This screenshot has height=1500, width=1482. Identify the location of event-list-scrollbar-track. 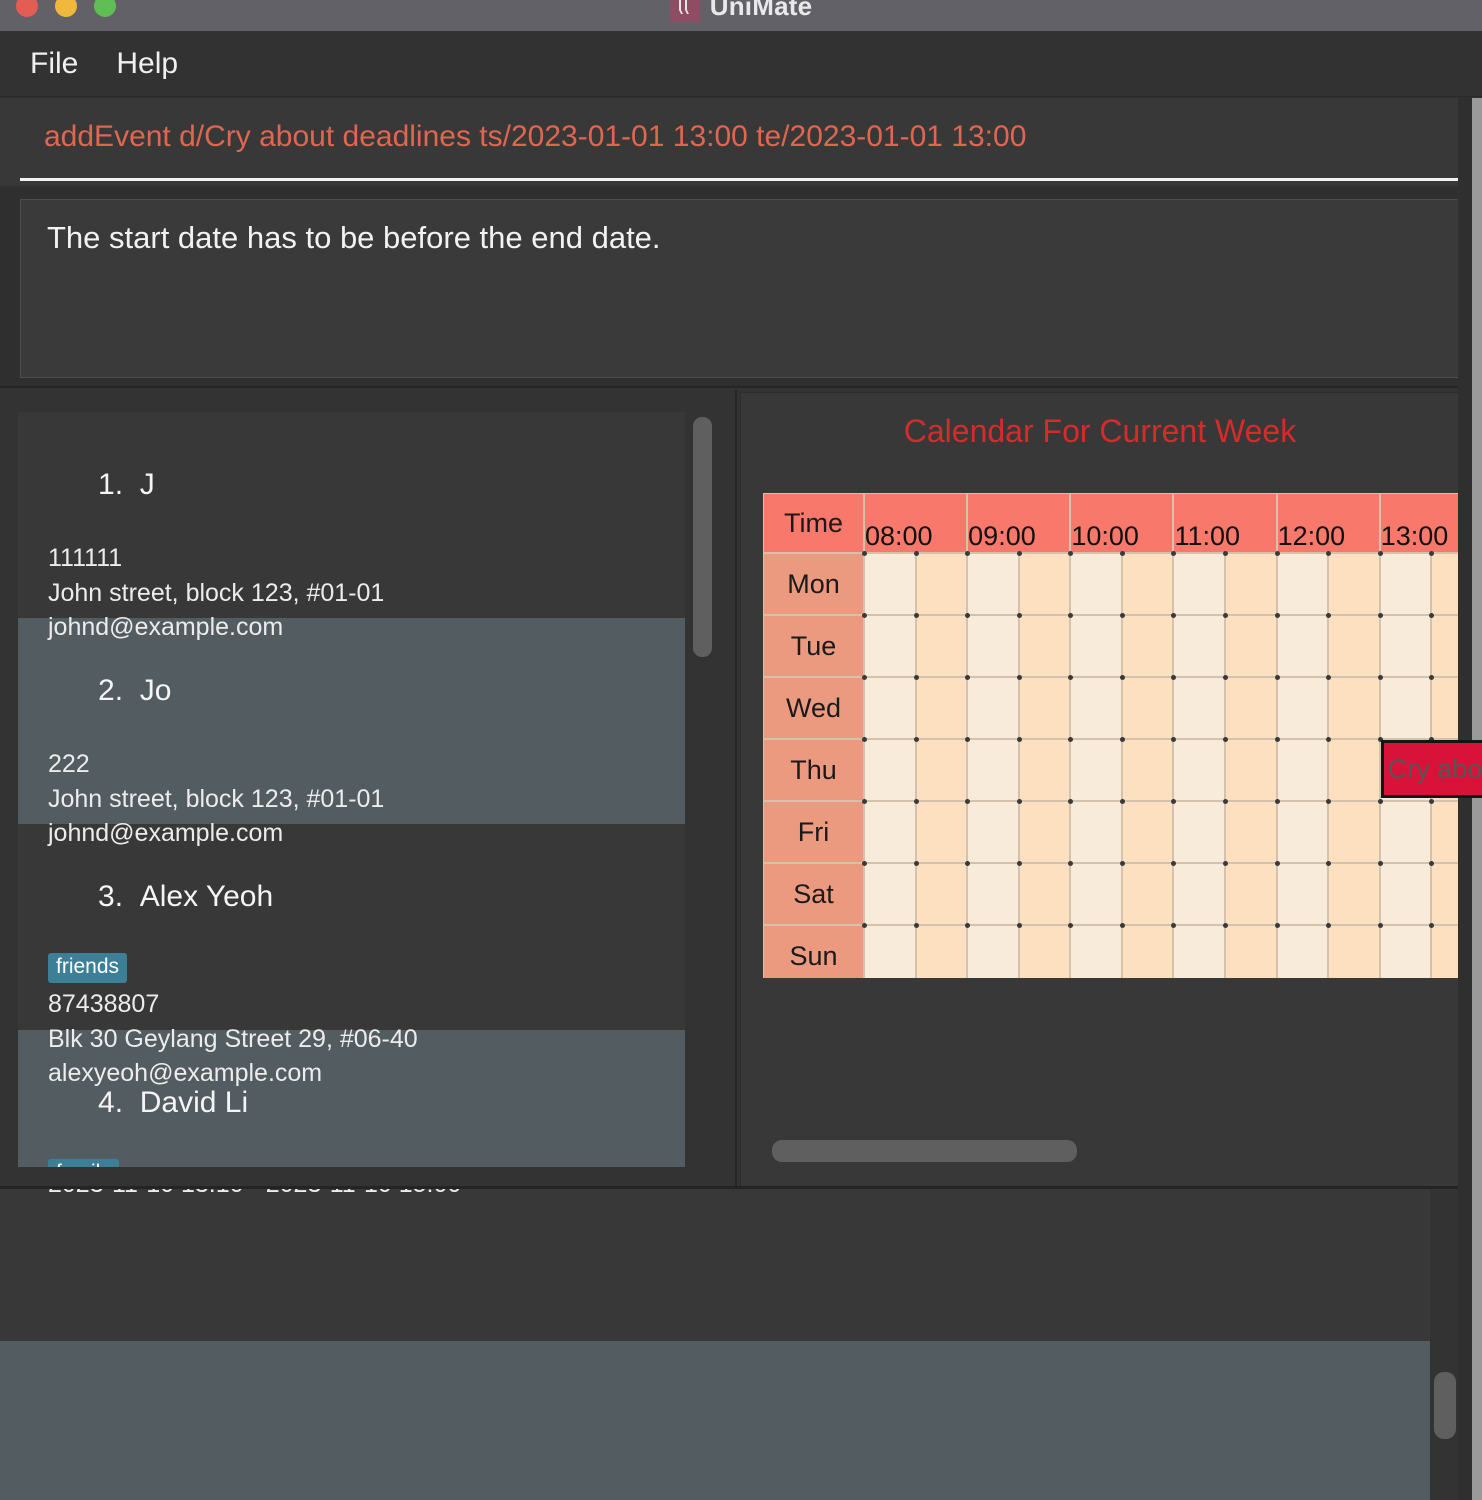
(1445, 1344).